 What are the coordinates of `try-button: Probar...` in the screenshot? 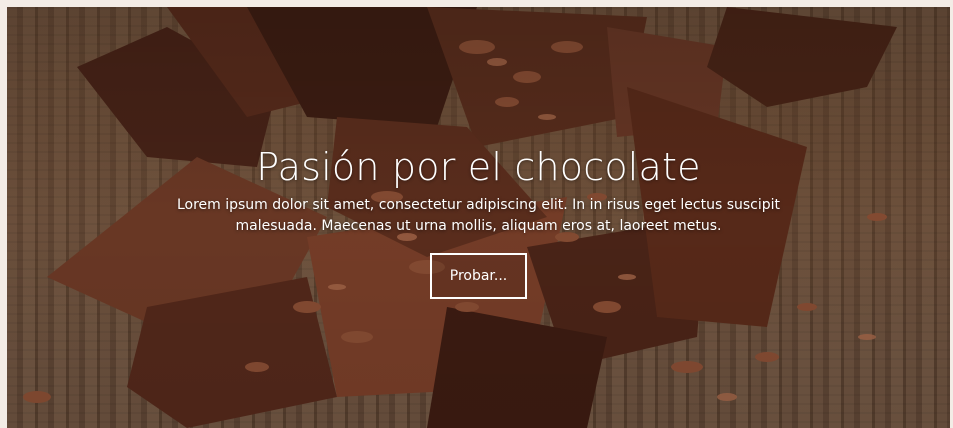 It's located at (478, 276).